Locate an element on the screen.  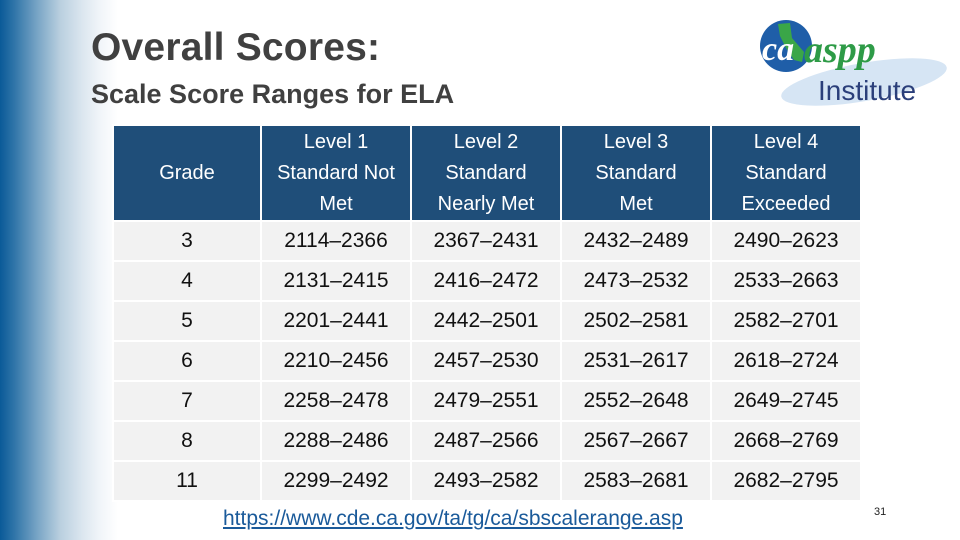
table-row: 4 2131–2415 2416–2472 2473–2532 2533–2663 is located at coordinates (487, 281).